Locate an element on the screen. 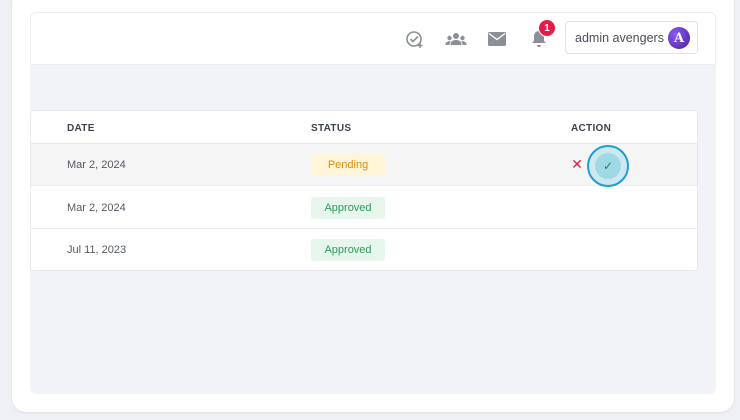  approve-button: ✓ is located at coordinates (608, 166).